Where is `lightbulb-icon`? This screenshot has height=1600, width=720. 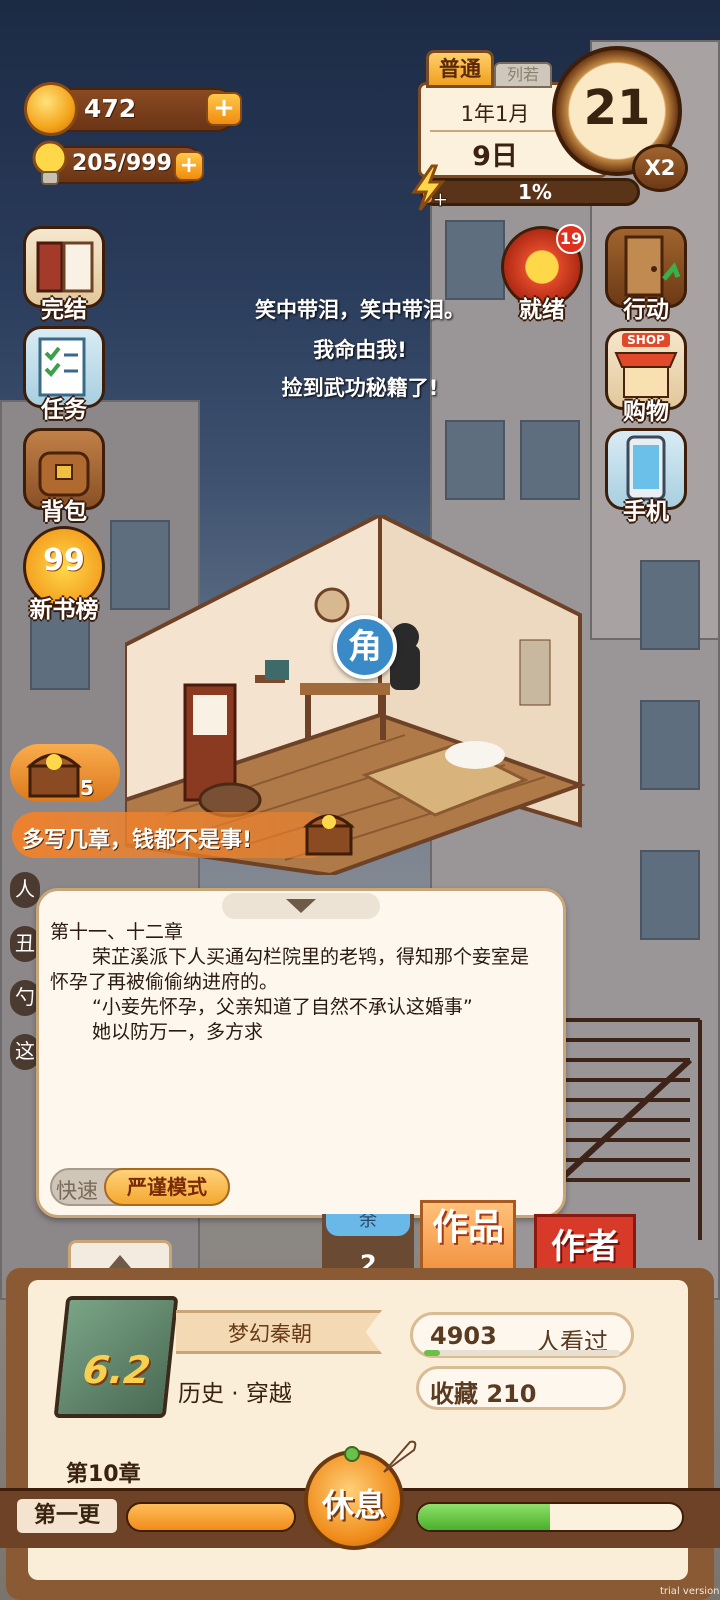
lightbulb-icon is located at coordinates (50, 164).